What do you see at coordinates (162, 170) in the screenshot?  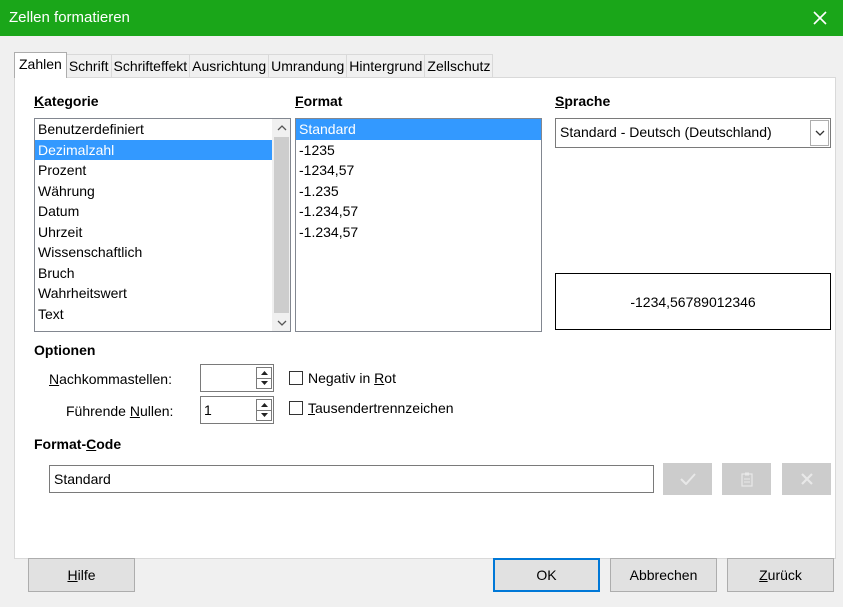 I see `list-item: Prozent` at bounding box center [162, 170].